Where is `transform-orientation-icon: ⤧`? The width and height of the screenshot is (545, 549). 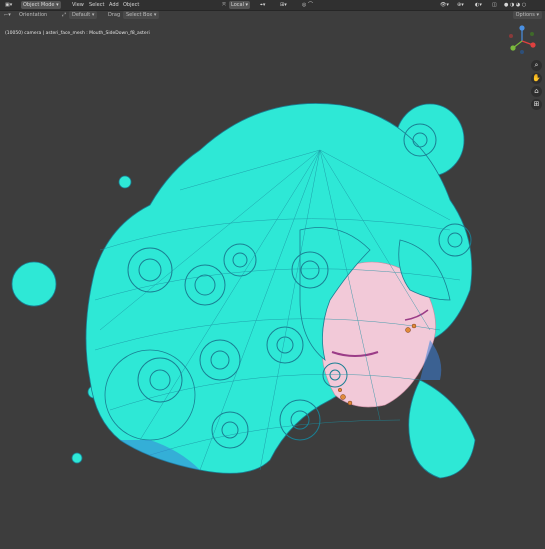 transform-orientation-icon: ⤧ is located at coordinates (224, 5).